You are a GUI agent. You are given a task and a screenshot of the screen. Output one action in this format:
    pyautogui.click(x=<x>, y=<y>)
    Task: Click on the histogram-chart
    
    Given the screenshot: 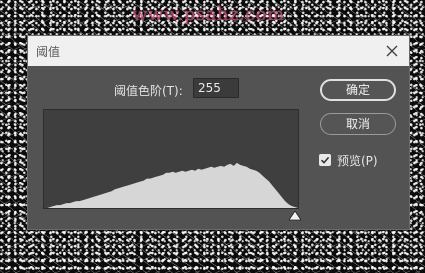 What is the action you would take?
    pyautogui.click(x=171, y=185)
    